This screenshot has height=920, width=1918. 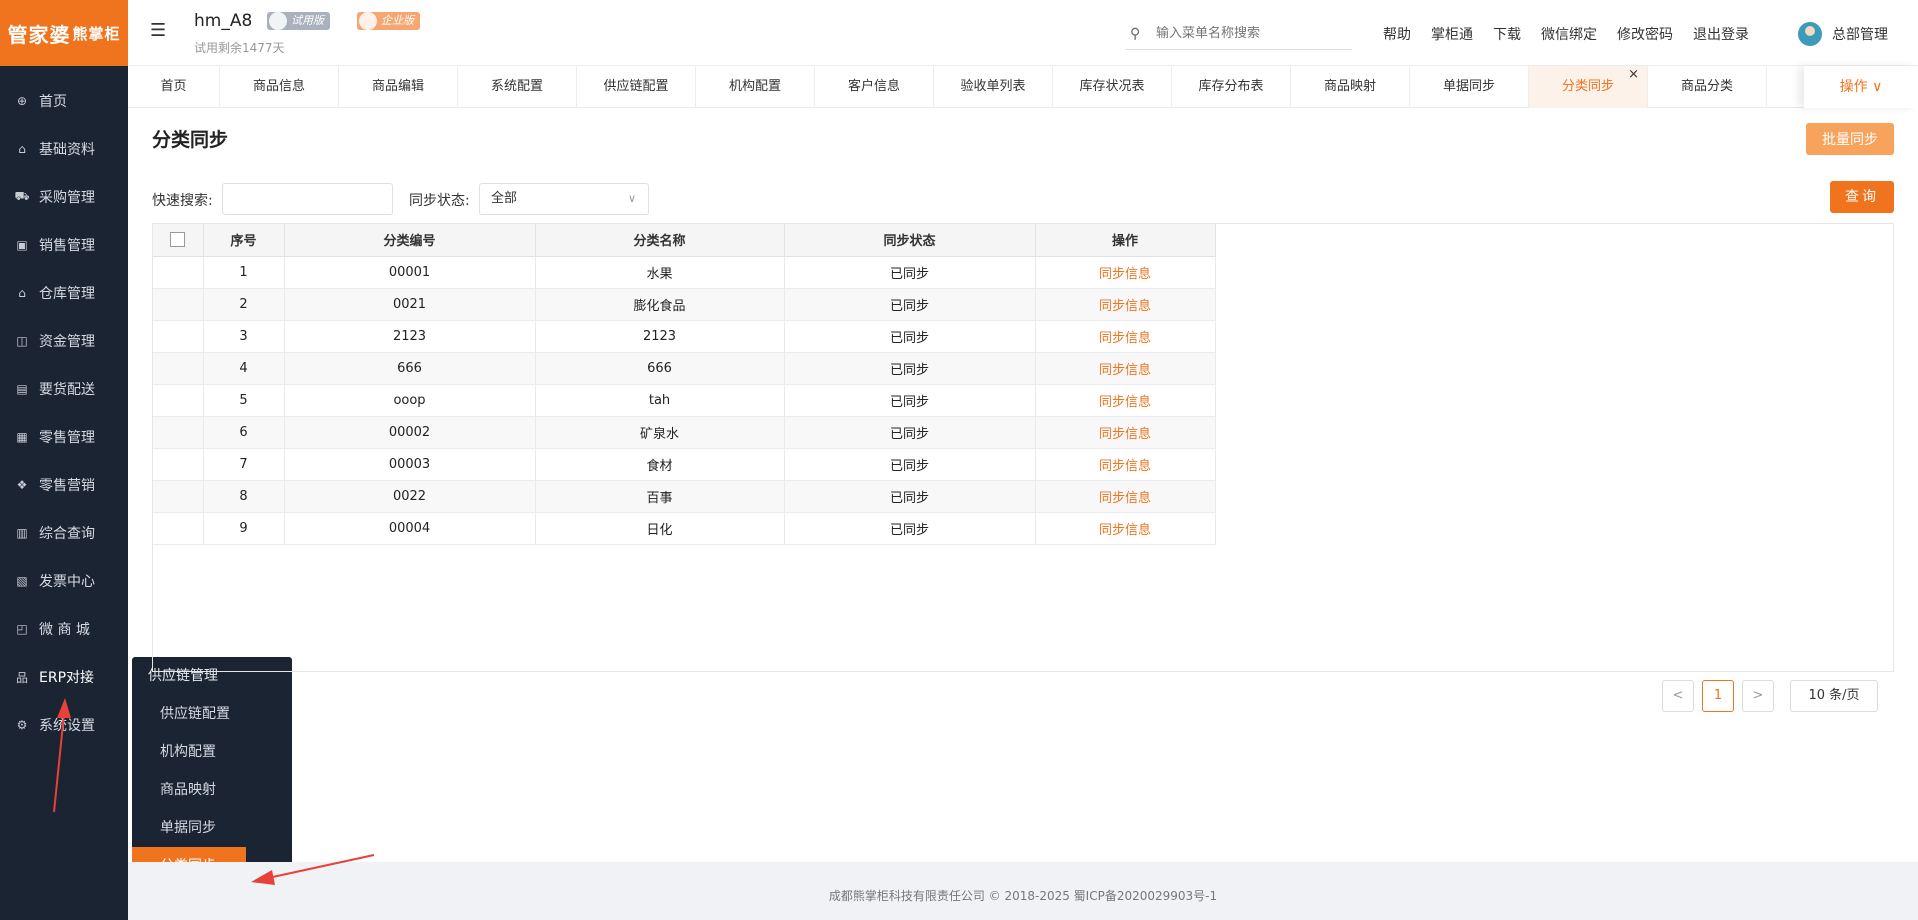 What do you see at coordinates (212, 828) in the screenshot?
I see `submenu-item: 单据同步` at bounding box center [212, 828].